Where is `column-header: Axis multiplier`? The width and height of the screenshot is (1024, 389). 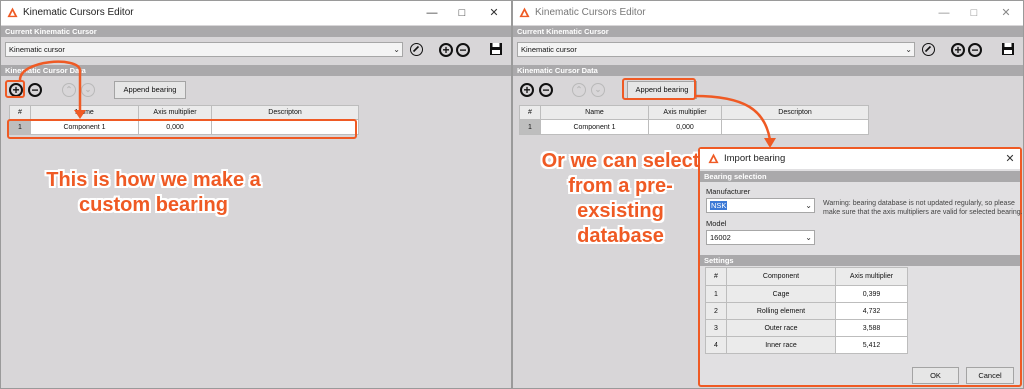 column-header: Axis multiplier is located at coordinates (871, 276).